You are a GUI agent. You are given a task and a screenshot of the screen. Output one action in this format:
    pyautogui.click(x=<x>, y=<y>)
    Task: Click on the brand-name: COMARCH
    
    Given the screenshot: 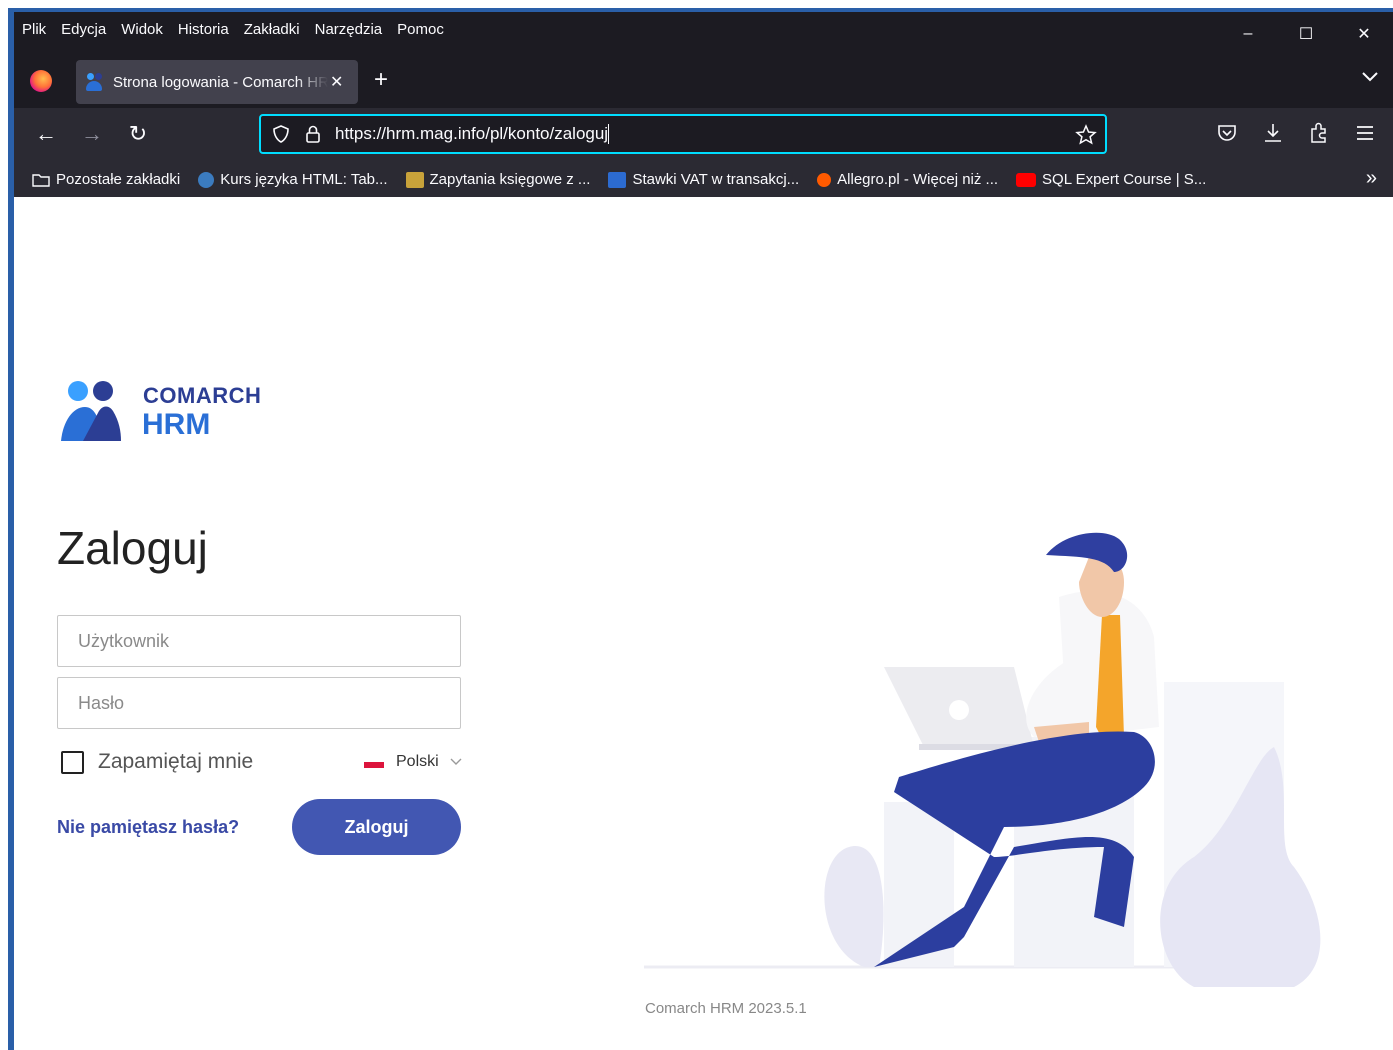 What is the action you would take?
    pyautogui.click(x=202, y=395)
    